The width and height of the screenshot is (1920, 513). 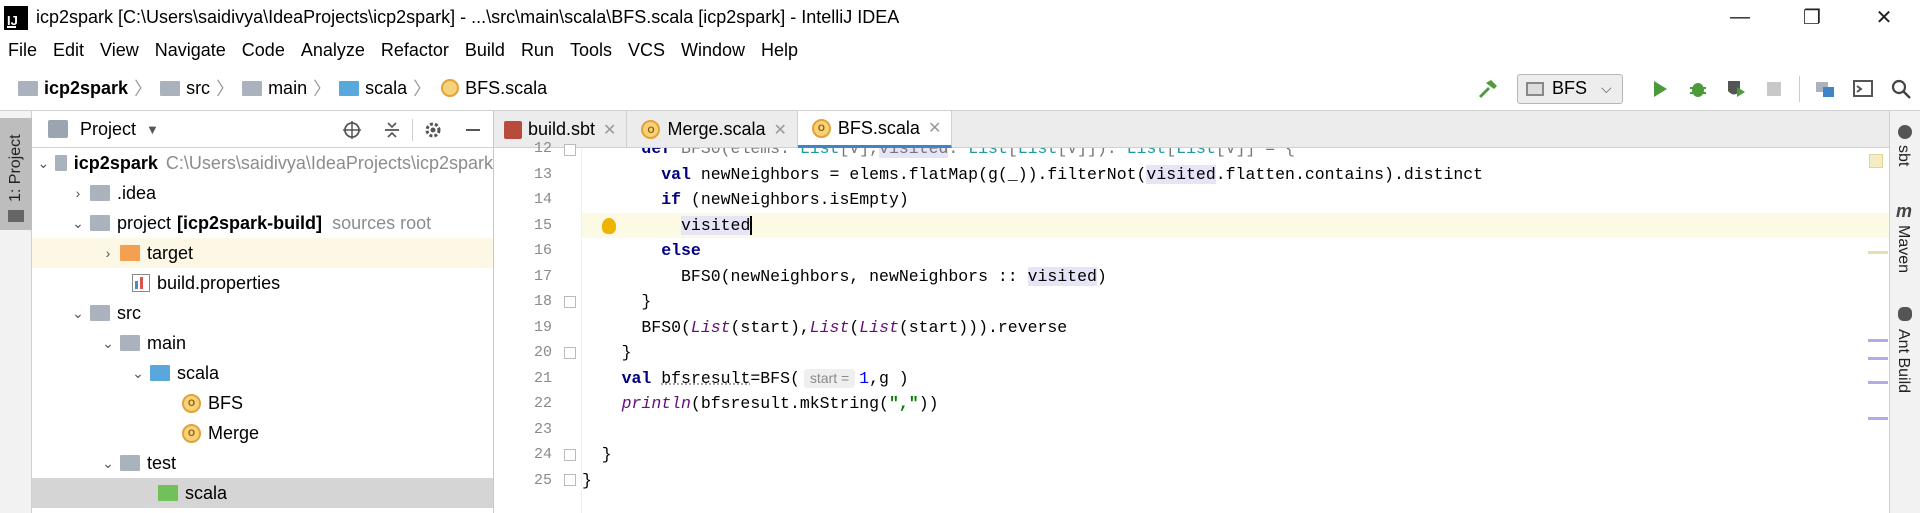 I want to click on sbt-tool-icon, so click(x=1905, y=132).